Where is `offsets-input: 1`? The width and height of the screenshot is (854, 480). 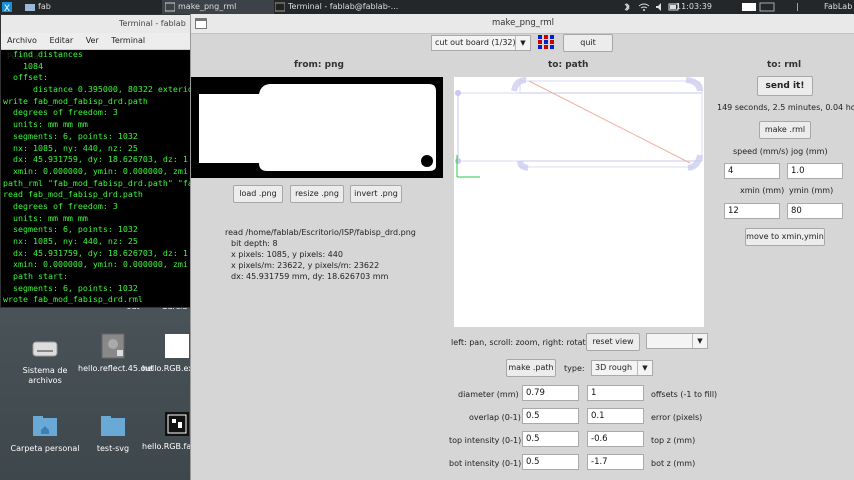
offsets-input: 1 is located at coordinates (615, 393).